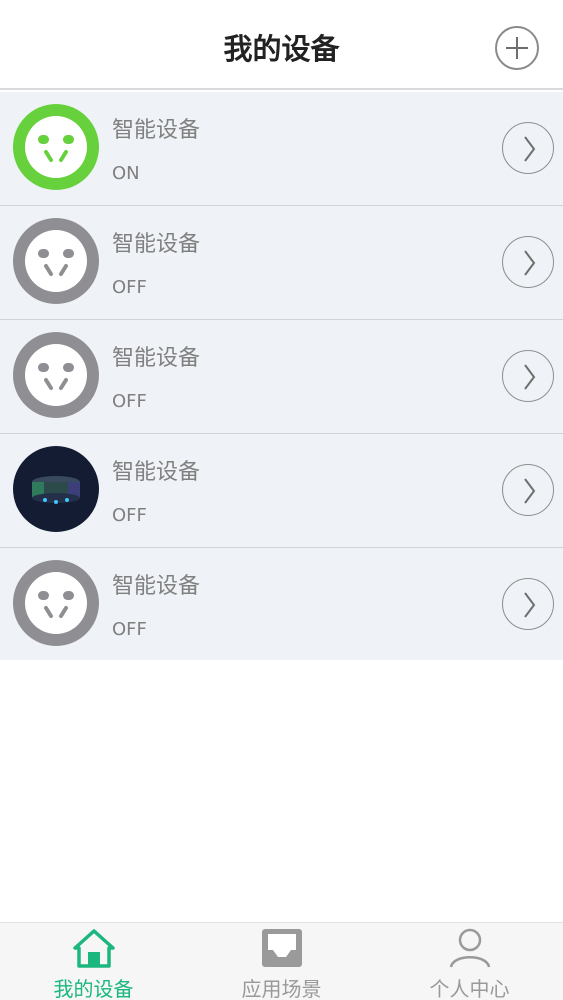 The height and width of the screenshot is (1000, 563). Describe the element at coordinates (56, 489) in the screenshot. I see `smart-lamp-icon` at that location.